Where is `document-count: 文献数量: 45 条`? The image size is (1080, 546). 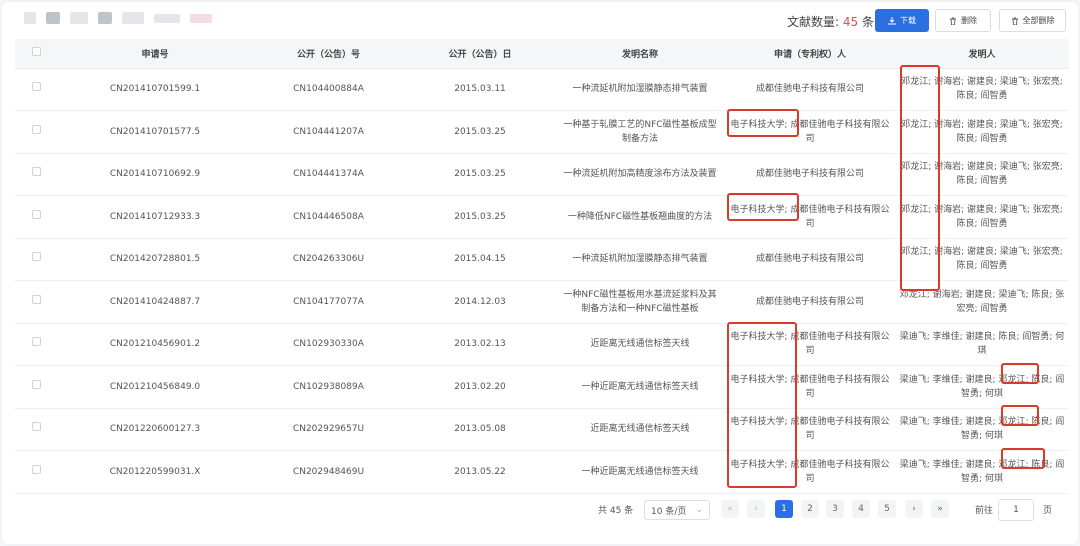
document-count: 文献数量: 45 条 is located at coordinates (830, 21).